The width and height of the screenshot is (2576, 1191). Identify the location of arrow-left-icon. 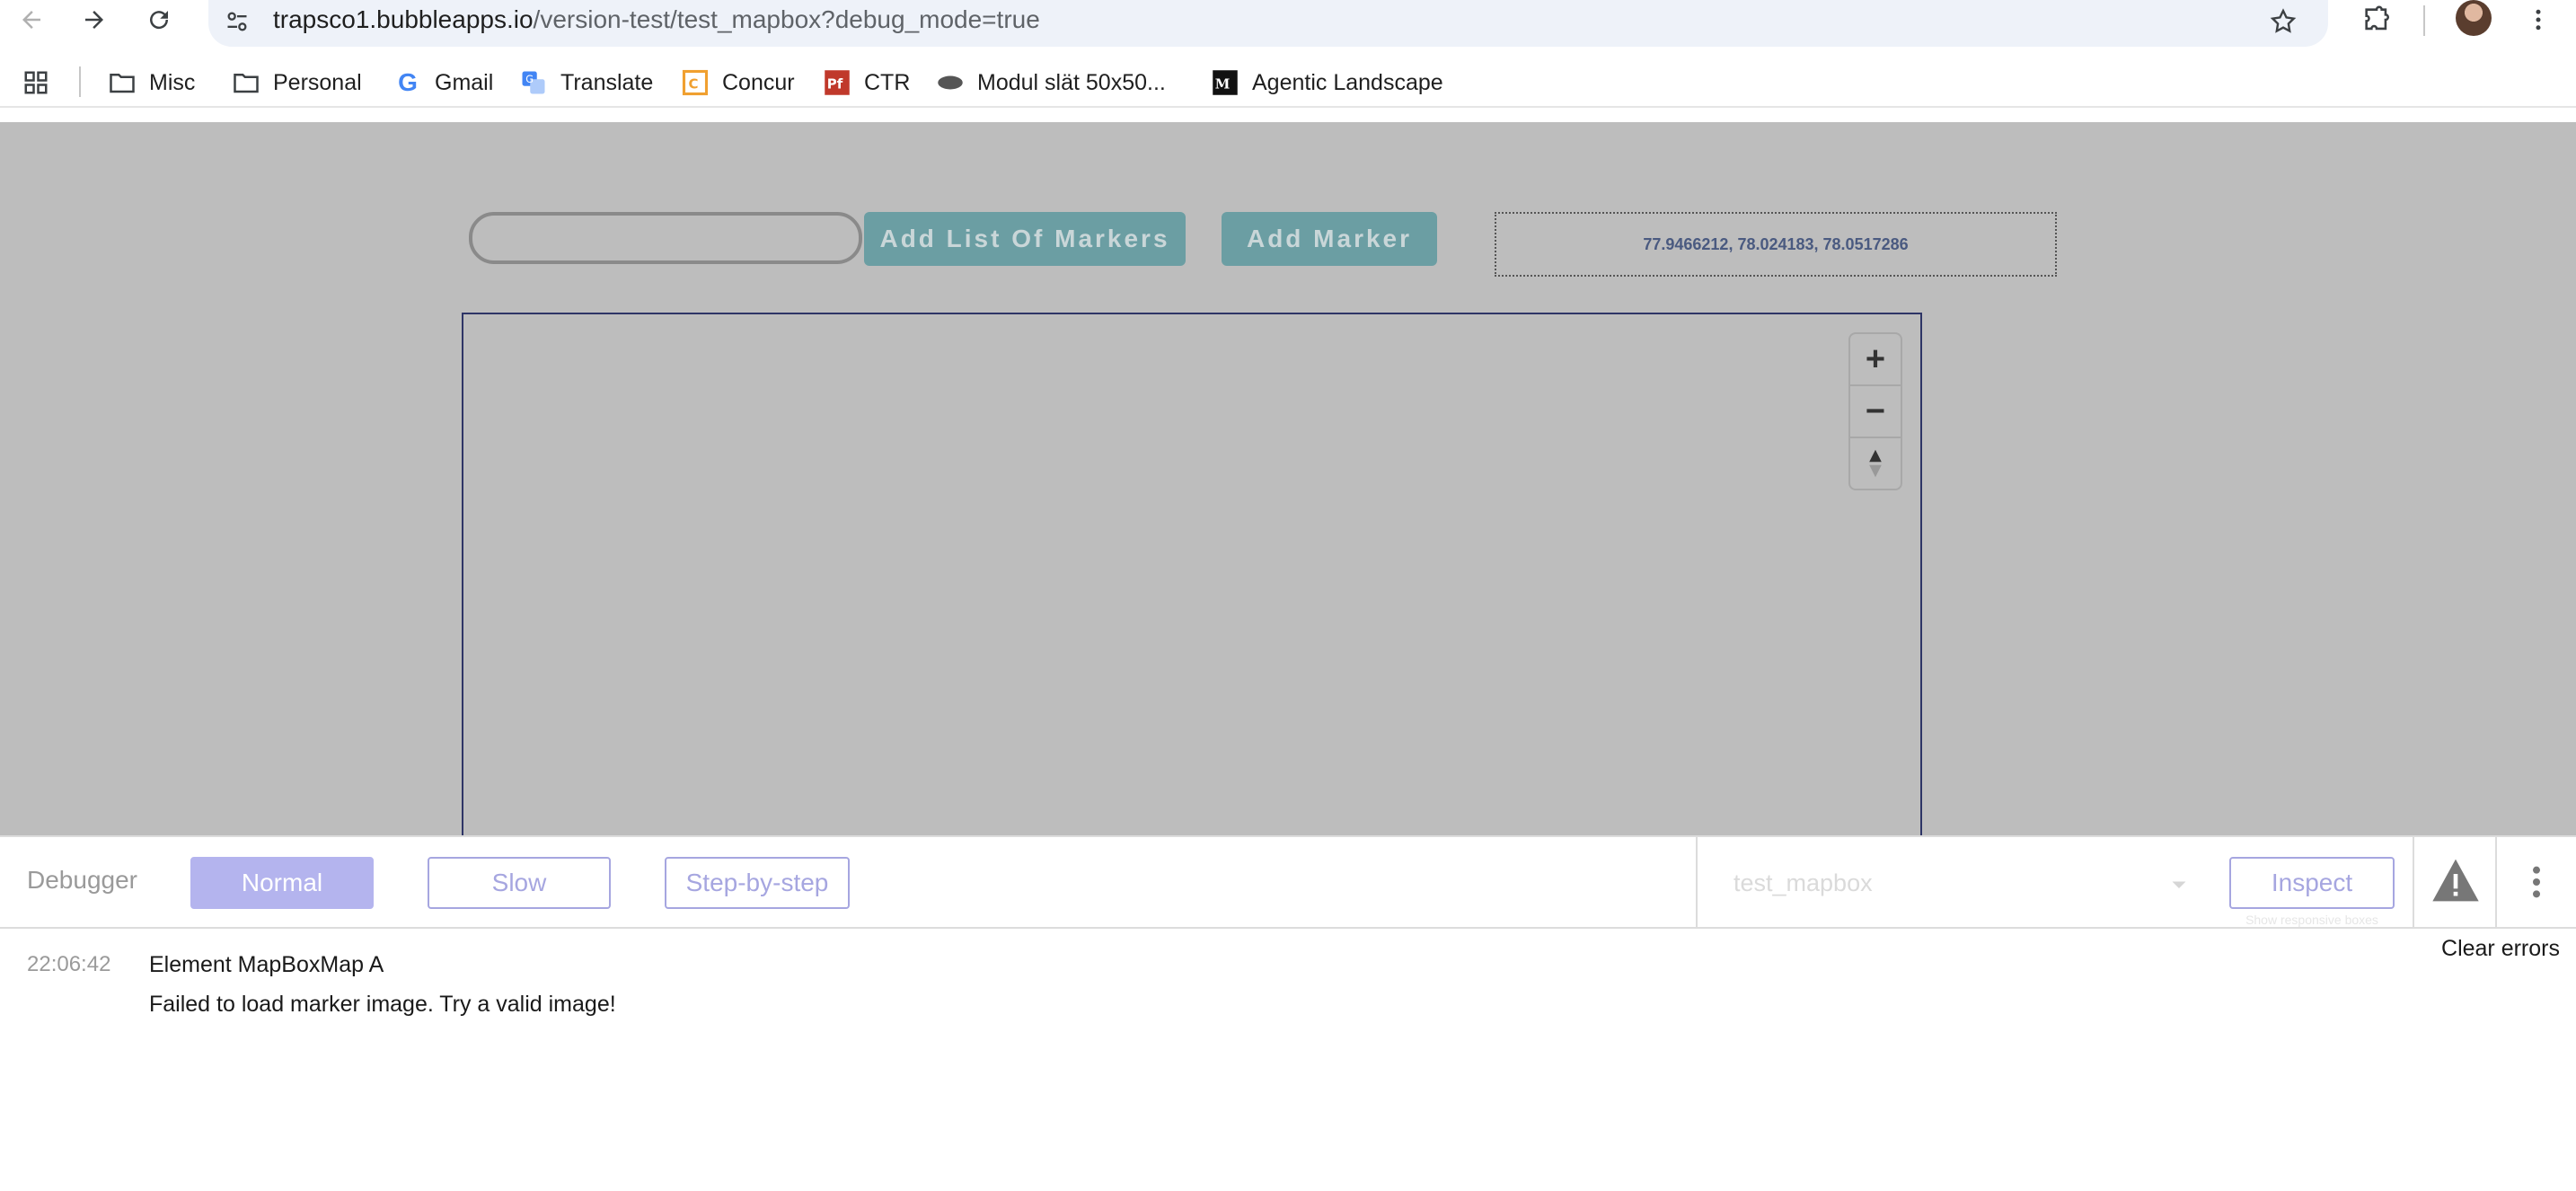
(31, 20).